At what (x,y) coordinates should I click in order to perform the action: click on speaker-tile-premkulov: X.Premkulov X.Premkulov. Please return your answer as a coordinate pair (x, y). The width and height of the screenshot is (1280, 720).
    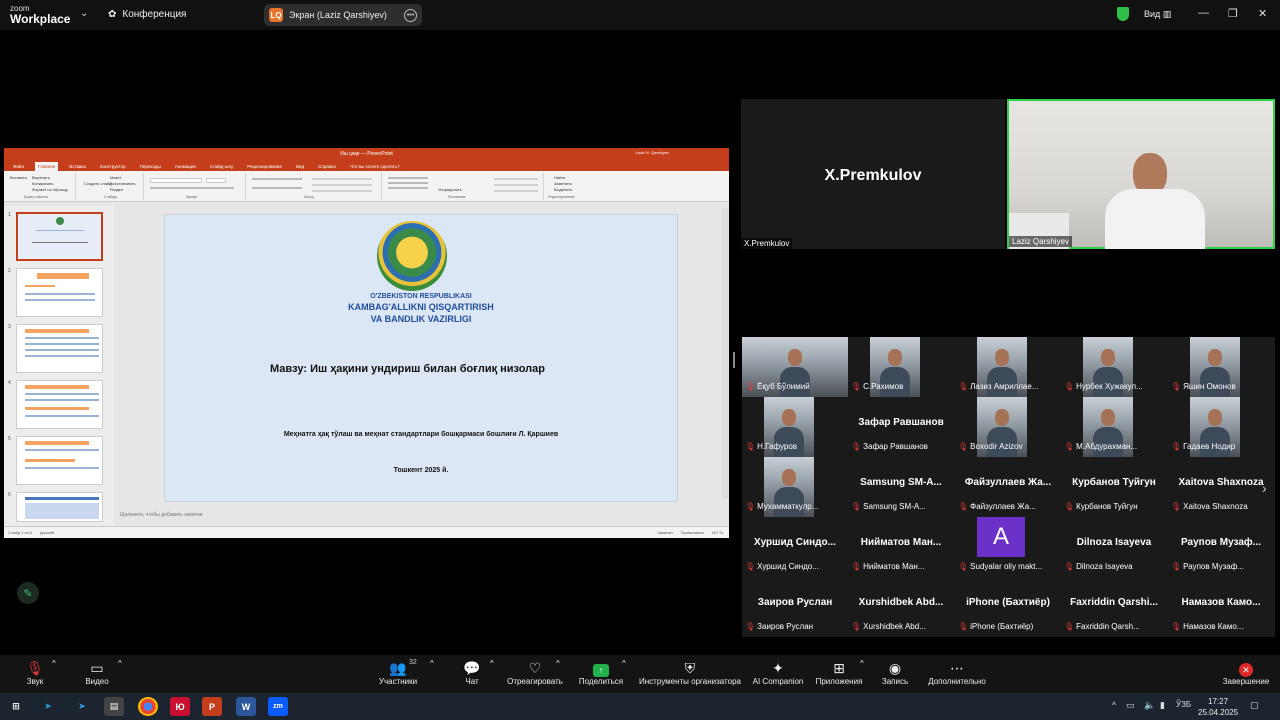
    Looking at the image, I should click on (873, 174).